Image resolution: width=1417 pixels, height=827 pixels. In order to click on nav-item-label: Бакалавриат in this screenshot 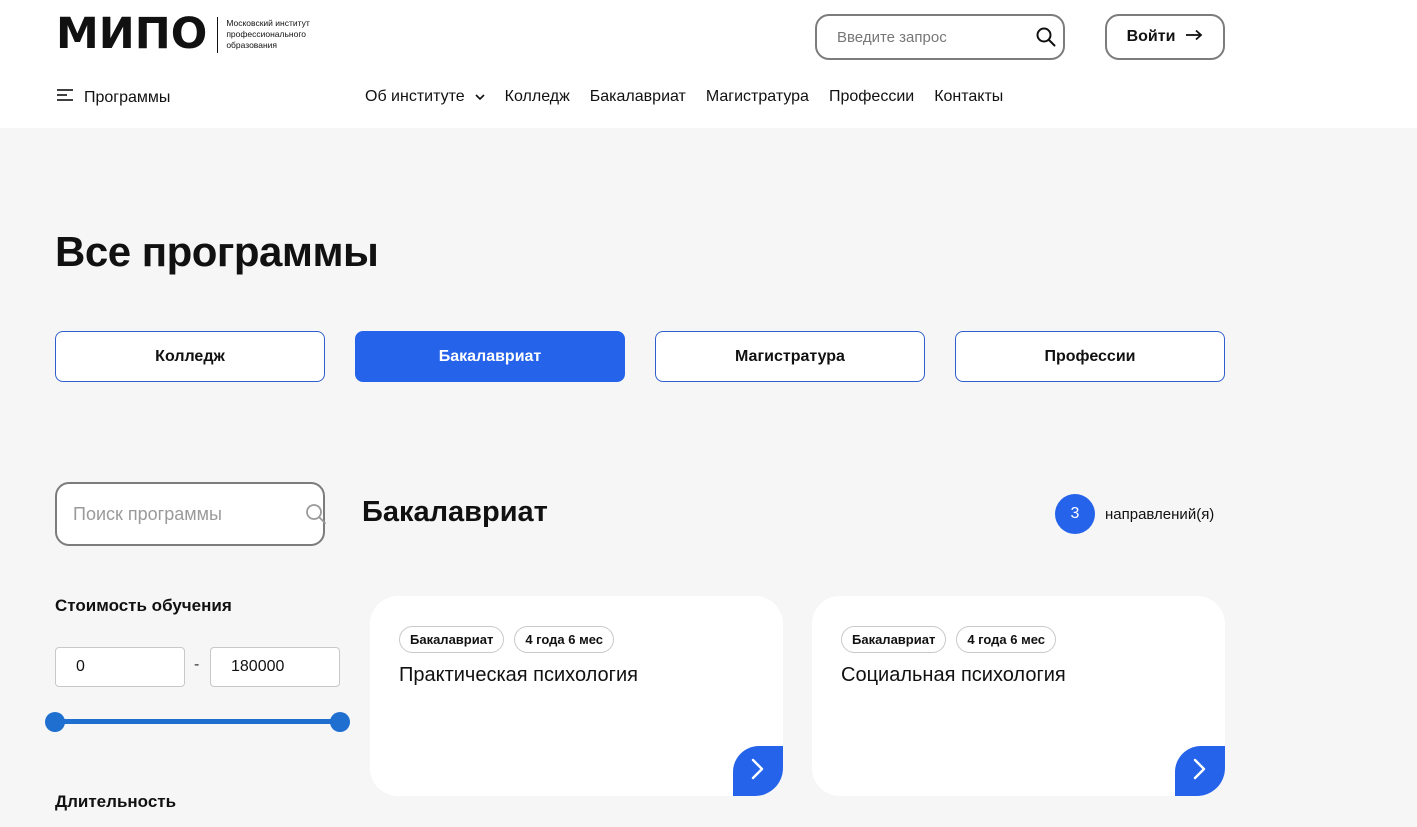, I will do `click(637, 96)`.